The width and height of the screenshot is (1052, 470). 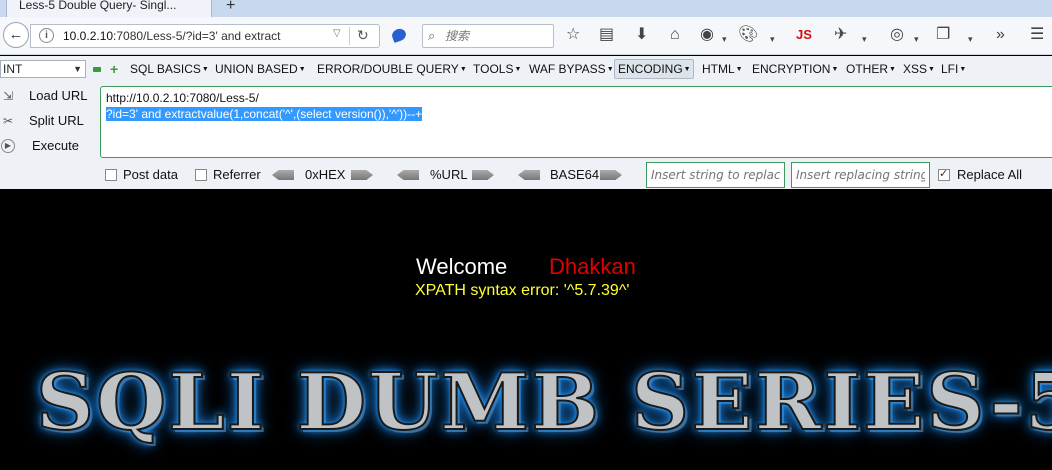 I want to click on menu-label: WAF BYPASS, so click(x=567, y=69).